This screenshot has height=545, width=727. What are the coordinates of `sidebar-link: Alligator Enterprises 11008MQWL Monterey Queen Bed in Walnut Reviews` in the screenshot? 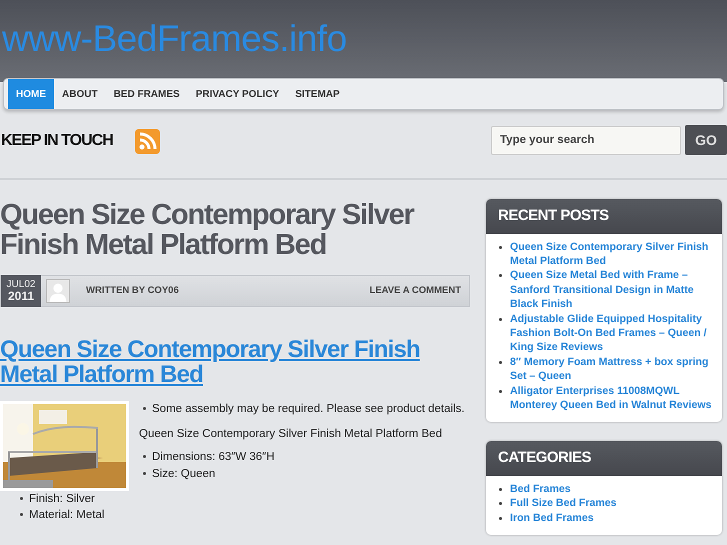 It's located at (611, 398).